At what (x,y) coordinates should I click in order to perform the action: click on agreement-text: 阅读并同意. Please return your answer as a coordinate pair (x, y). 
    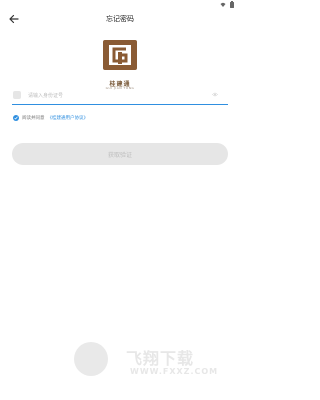
    Looking at the image, I should click on (33, 118).